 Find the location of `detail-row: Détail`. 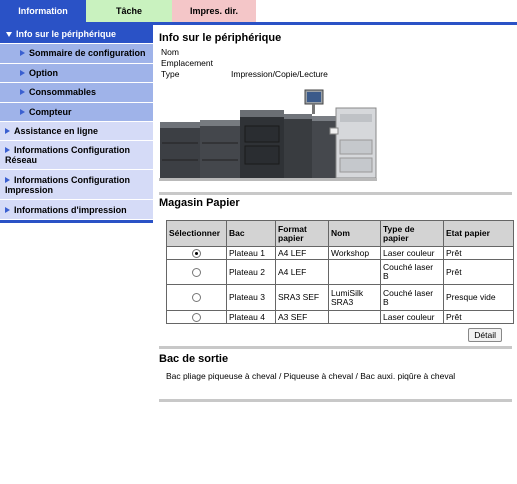

detail-row: Détail is located at coordinates (336, 336).